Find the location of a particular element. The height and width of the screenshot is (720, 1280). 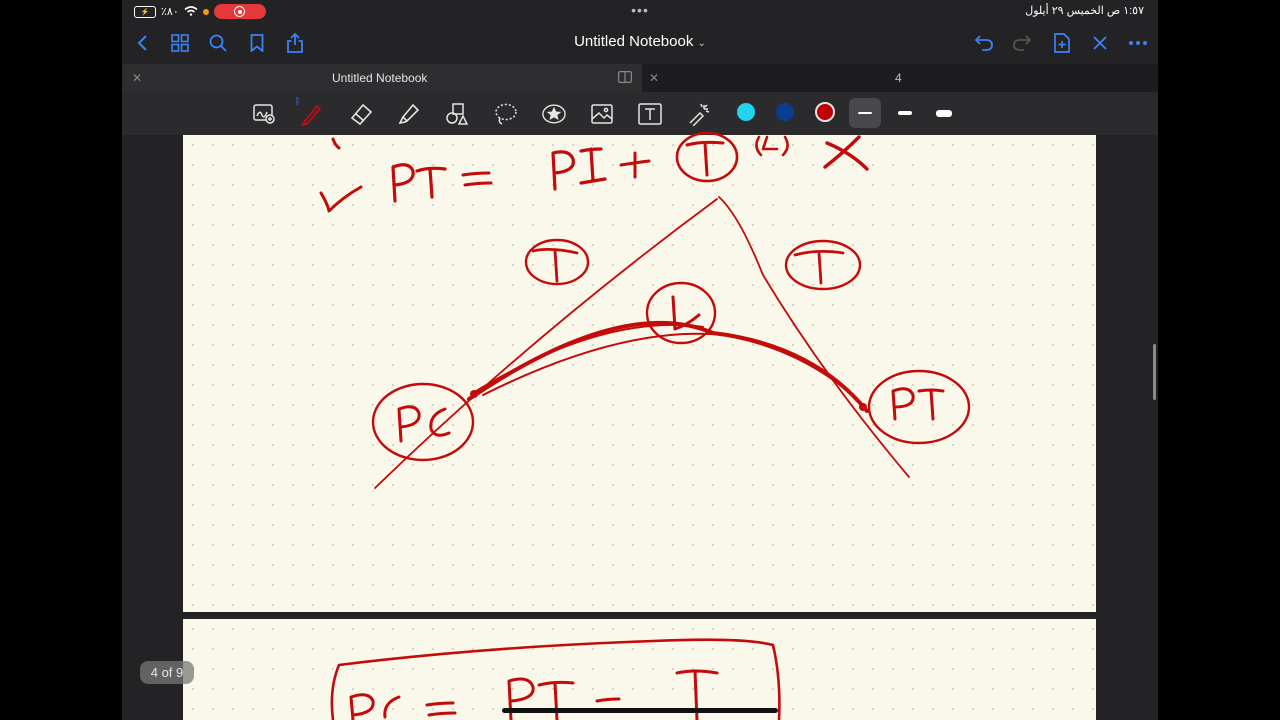

circle-t-right is located at coordinates (823, 265).